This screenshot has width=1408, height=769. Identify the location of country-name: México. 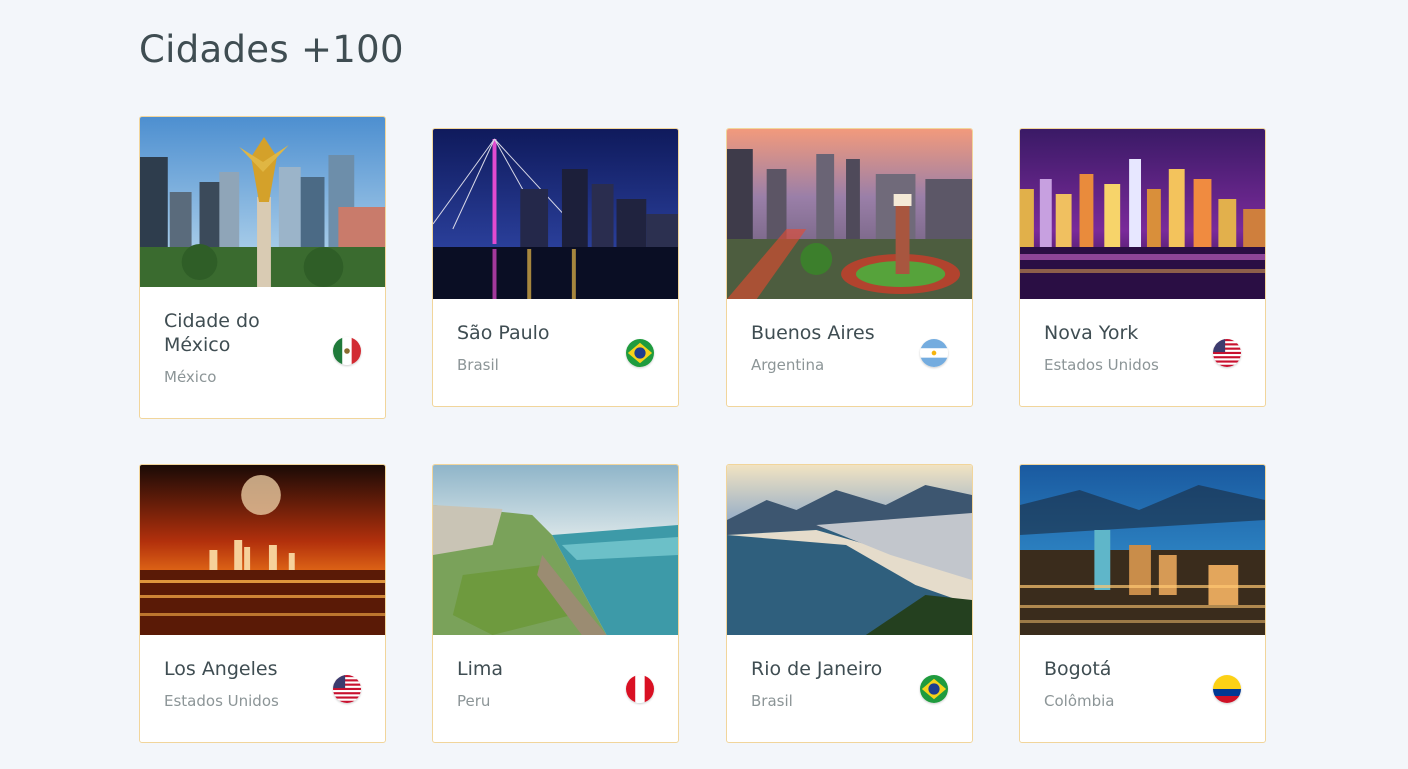
(190, 377).